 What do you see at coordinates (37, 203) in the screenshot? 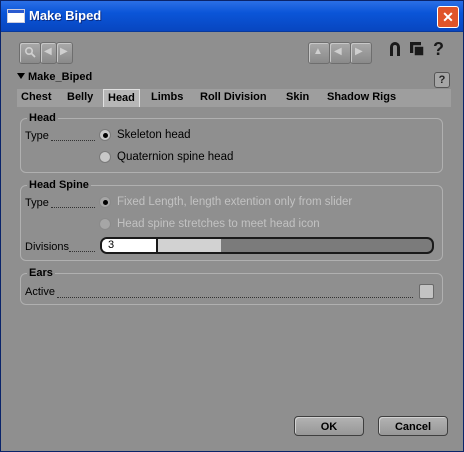
I see `head-spine-type-label: Type` at bounding box center [37, 203].